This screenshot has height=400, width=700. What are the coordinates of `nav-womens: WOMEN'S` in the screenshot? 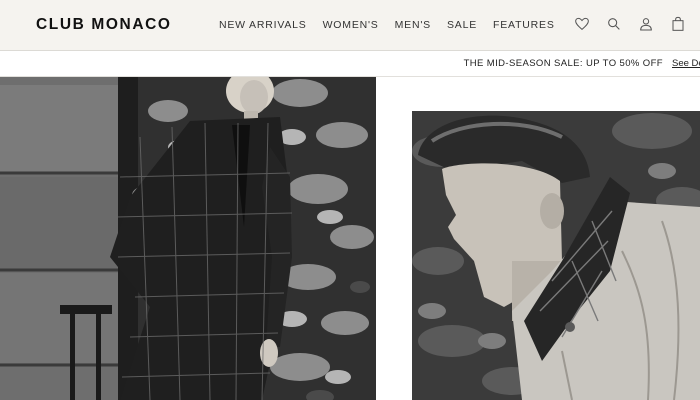 It's located at (351, 25).